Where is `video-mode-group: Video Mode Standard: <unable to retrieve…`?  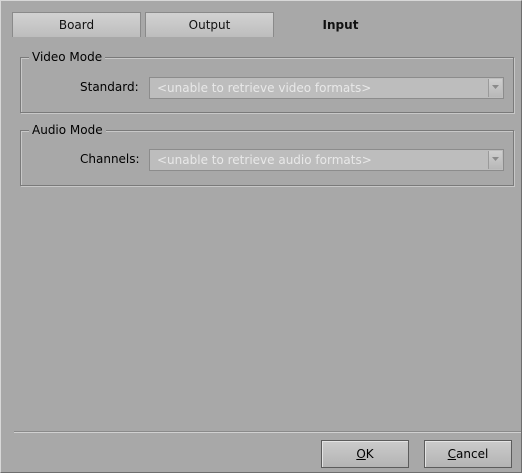
video-mode-group: Video Mode Standard: <unable to retrieve… is located at coordinates (267, 81).